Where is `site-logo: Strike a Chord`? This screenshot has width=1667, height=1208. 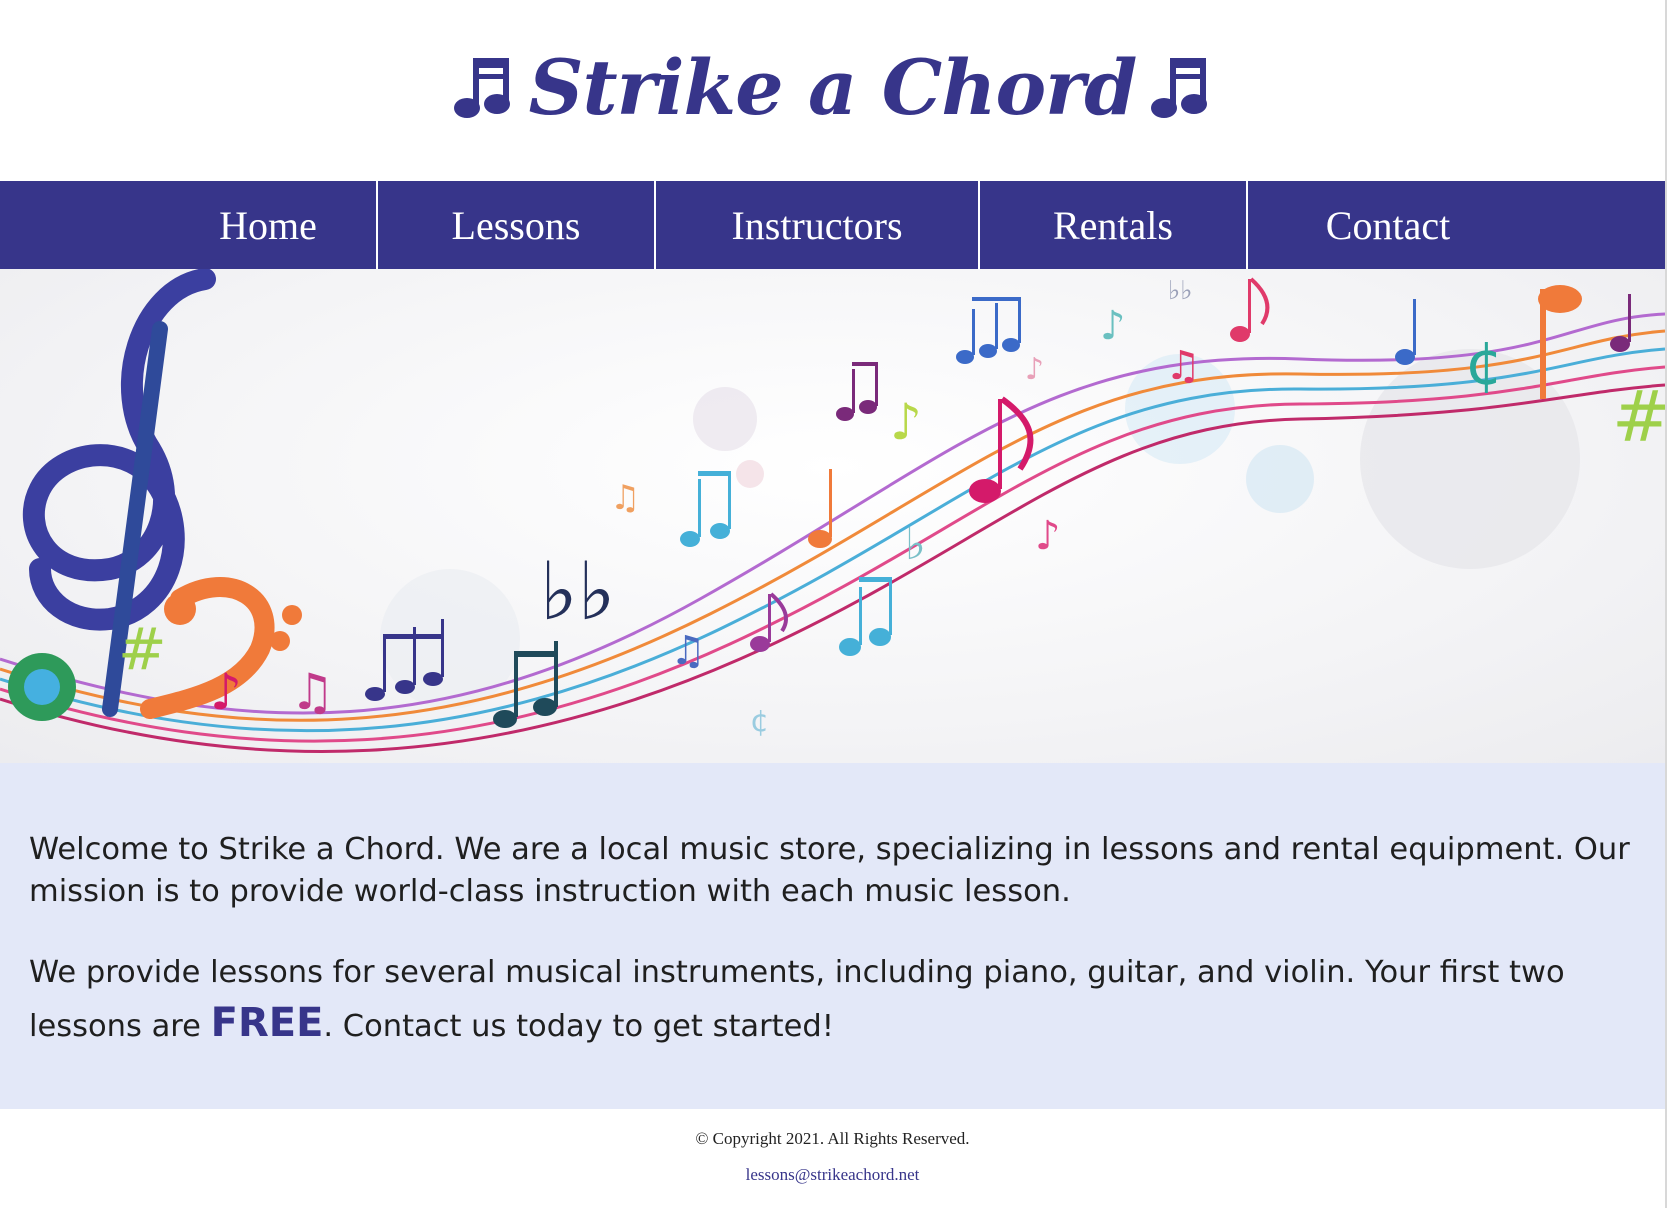 site-logo: Strike a Chord is located at coordinates (833, 87).